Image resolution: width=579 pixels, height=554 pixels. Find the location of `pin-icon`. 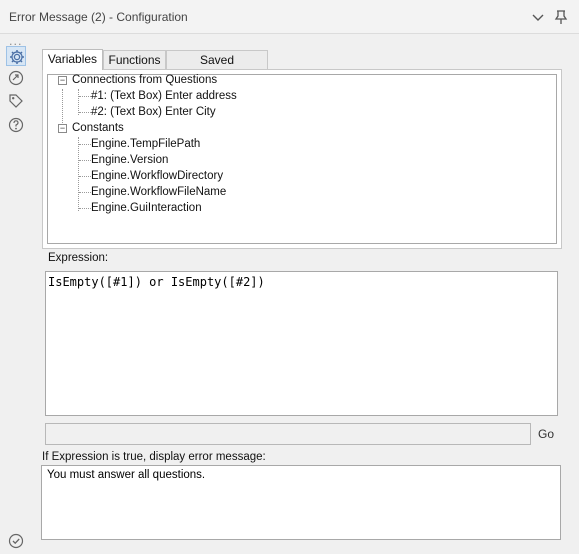

pin-icon is located at coordinates (561, 17).